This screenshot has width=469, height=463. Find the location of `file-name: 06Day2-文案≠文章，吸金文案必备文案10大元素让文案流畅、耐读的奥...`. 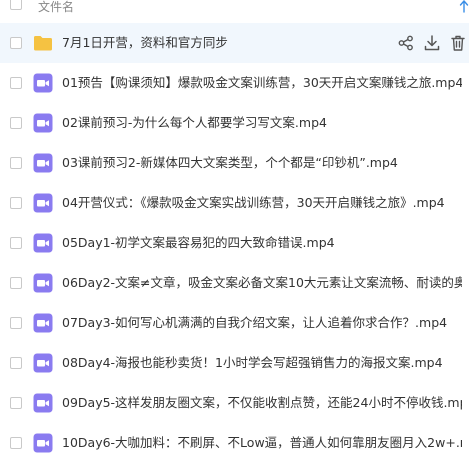

file-name: 06Day2-文案≠文章，吸金文案必备文案10大元素让文案流畅、耐读的奥... is located at coordinates (262, 283).